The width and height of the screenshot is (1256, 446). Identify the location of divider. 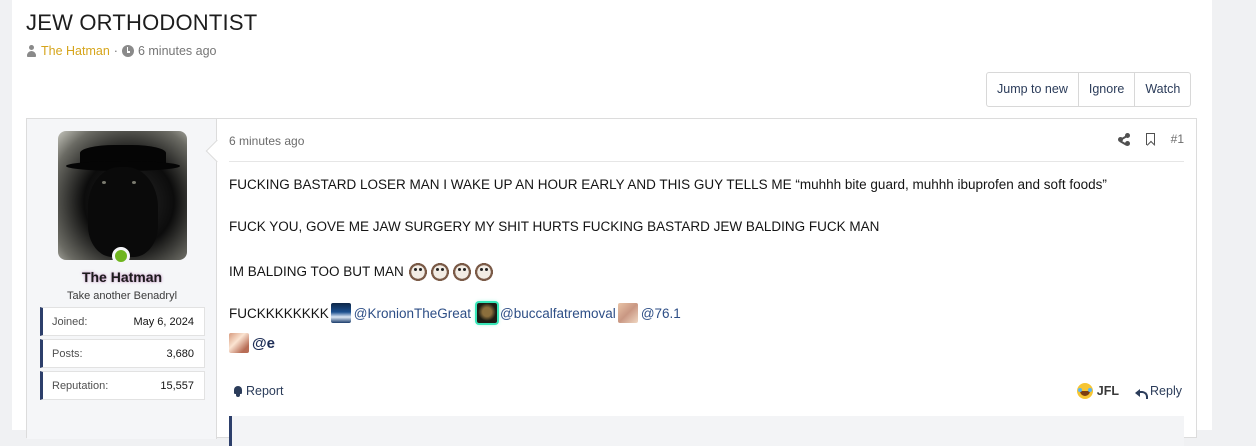
(706, 161).